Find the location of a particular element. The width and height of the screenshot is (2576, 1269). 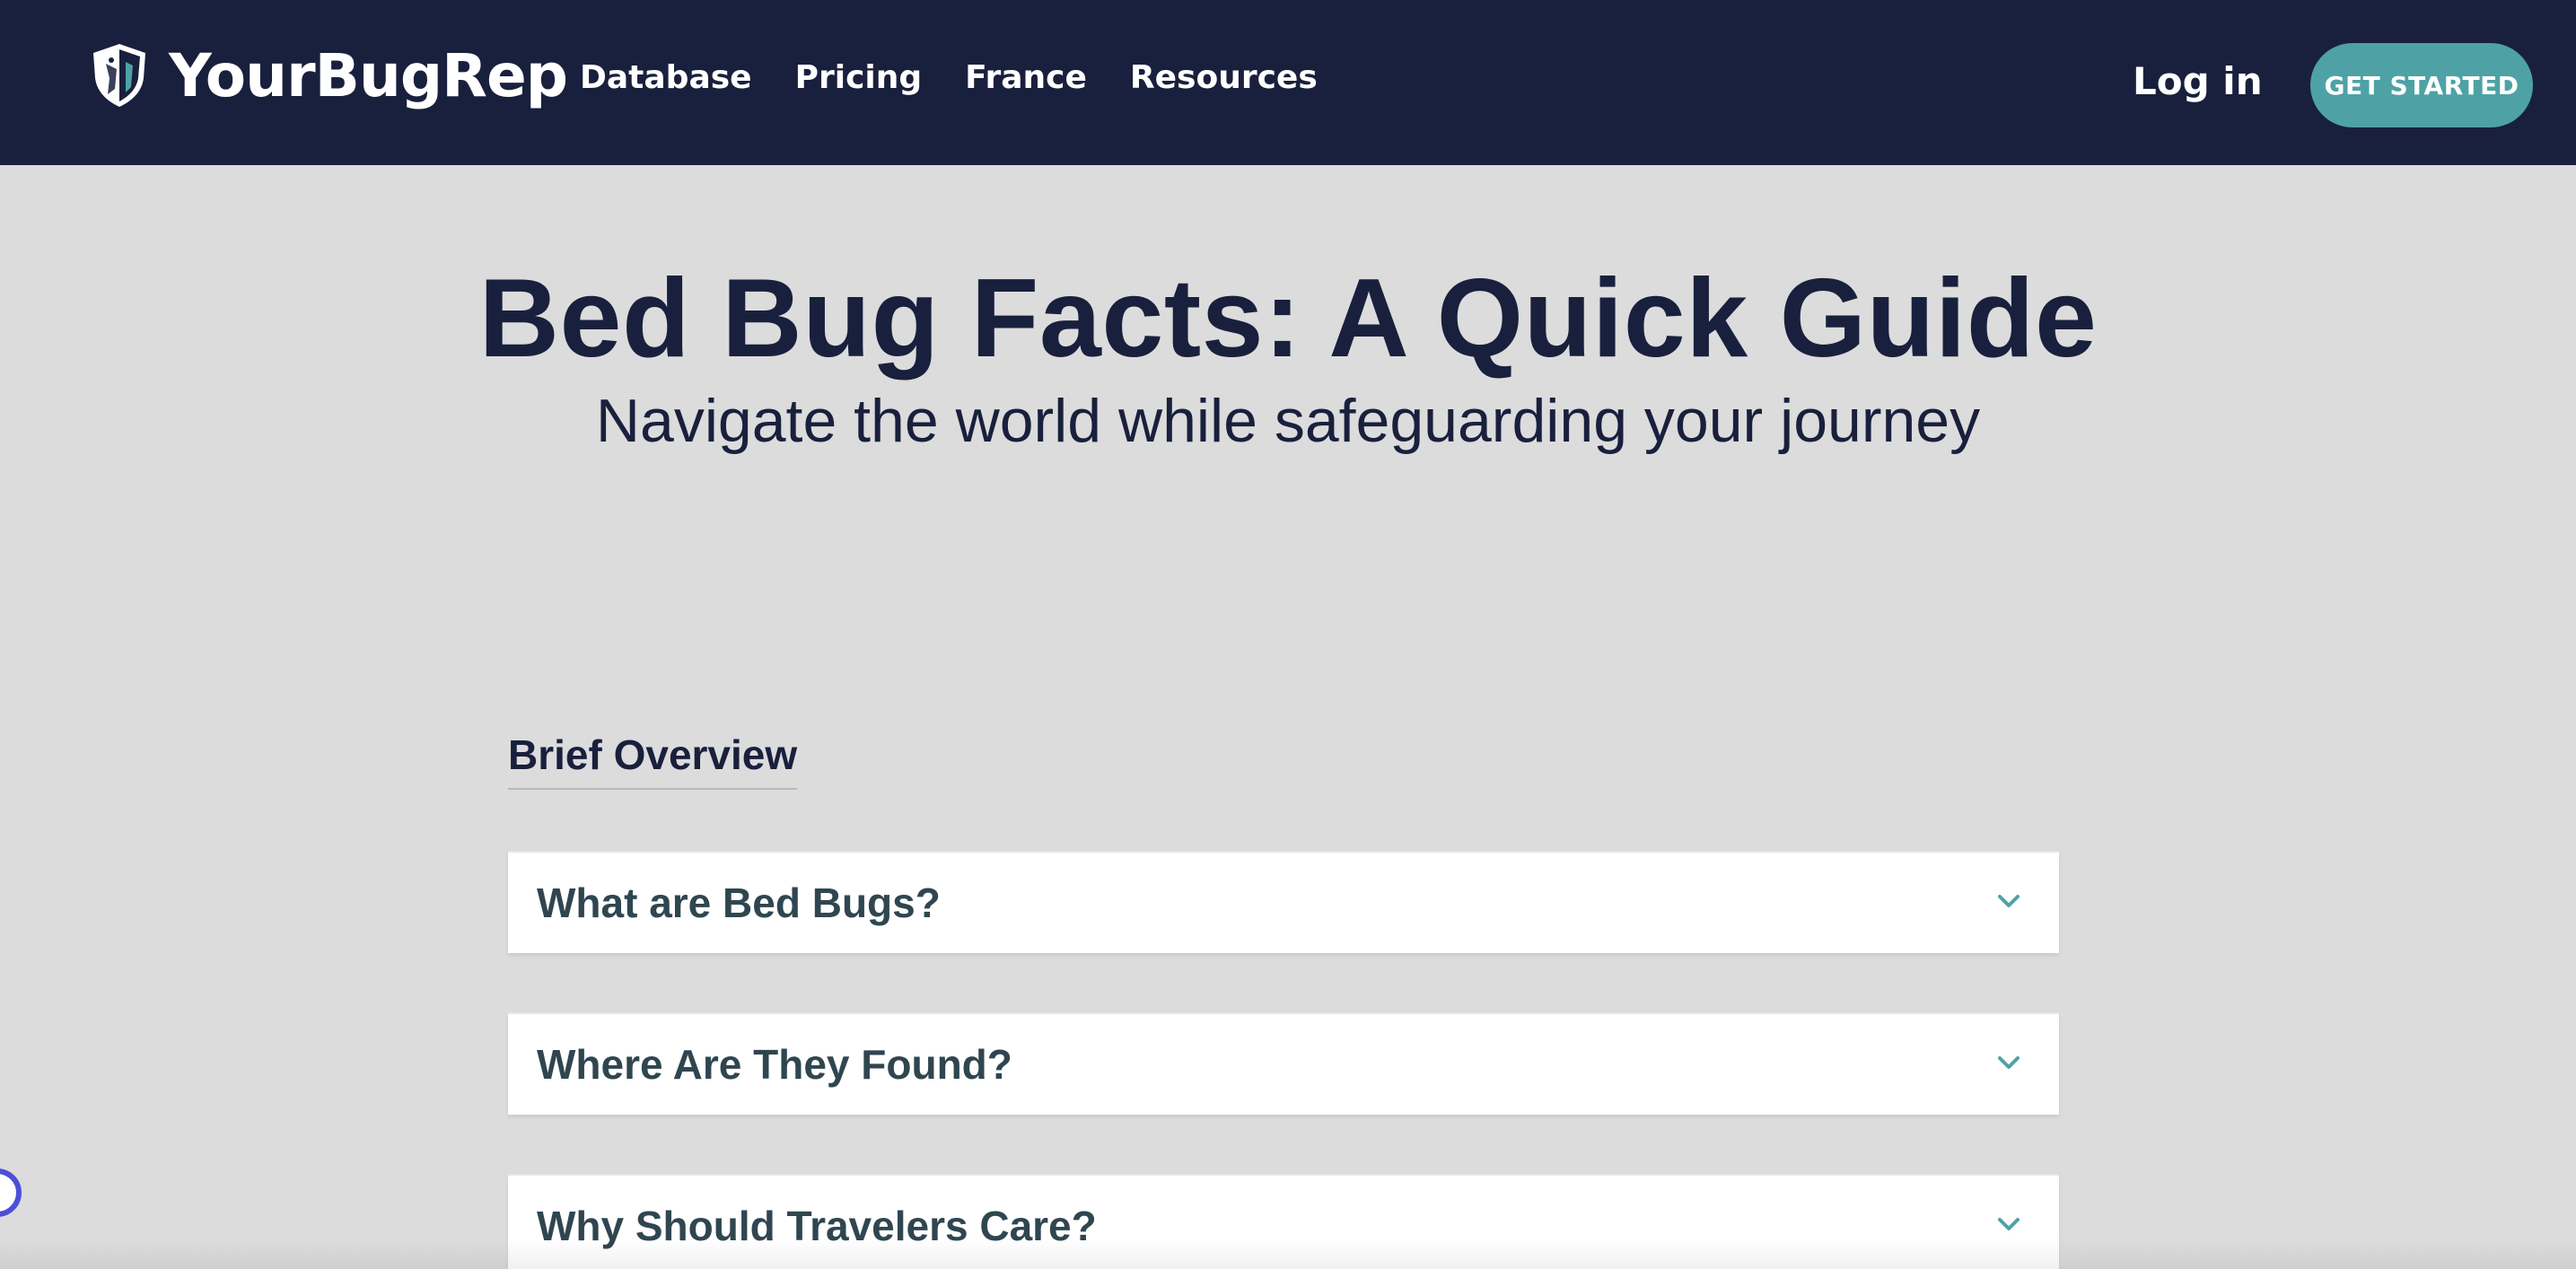

shield-bug-logo-icon is located at coordinates (119, 75).